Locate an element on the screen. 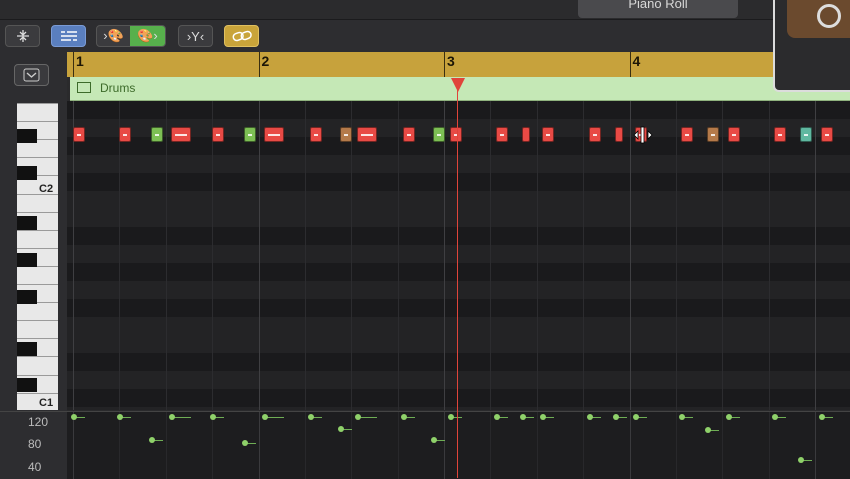  view-menu-button is located at coordinates (31, 75).